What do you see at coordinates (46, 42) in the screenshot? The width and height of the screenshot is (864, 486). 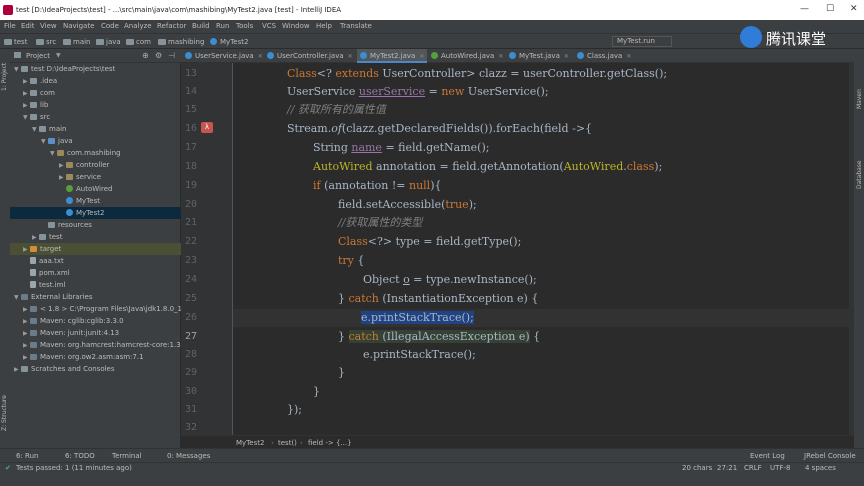 I see `nav-crumb-src: src` at bounding box center [46, 42].